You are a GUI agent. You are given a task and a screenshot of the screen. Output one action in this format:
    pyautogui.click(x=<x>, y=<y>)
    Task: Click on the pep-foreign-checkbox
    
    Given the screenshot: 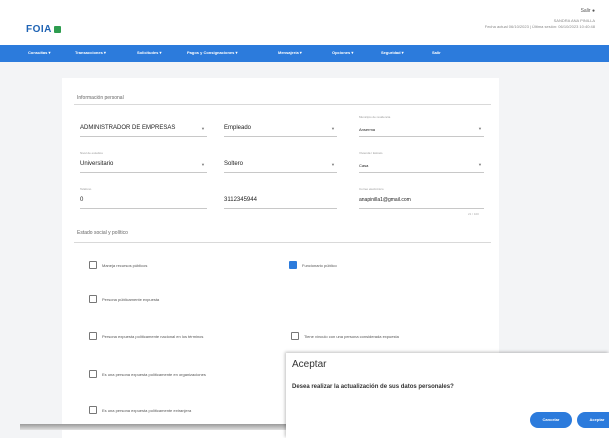 What is the action you would take?
    pyautogui.click(x=93, y=410)
    